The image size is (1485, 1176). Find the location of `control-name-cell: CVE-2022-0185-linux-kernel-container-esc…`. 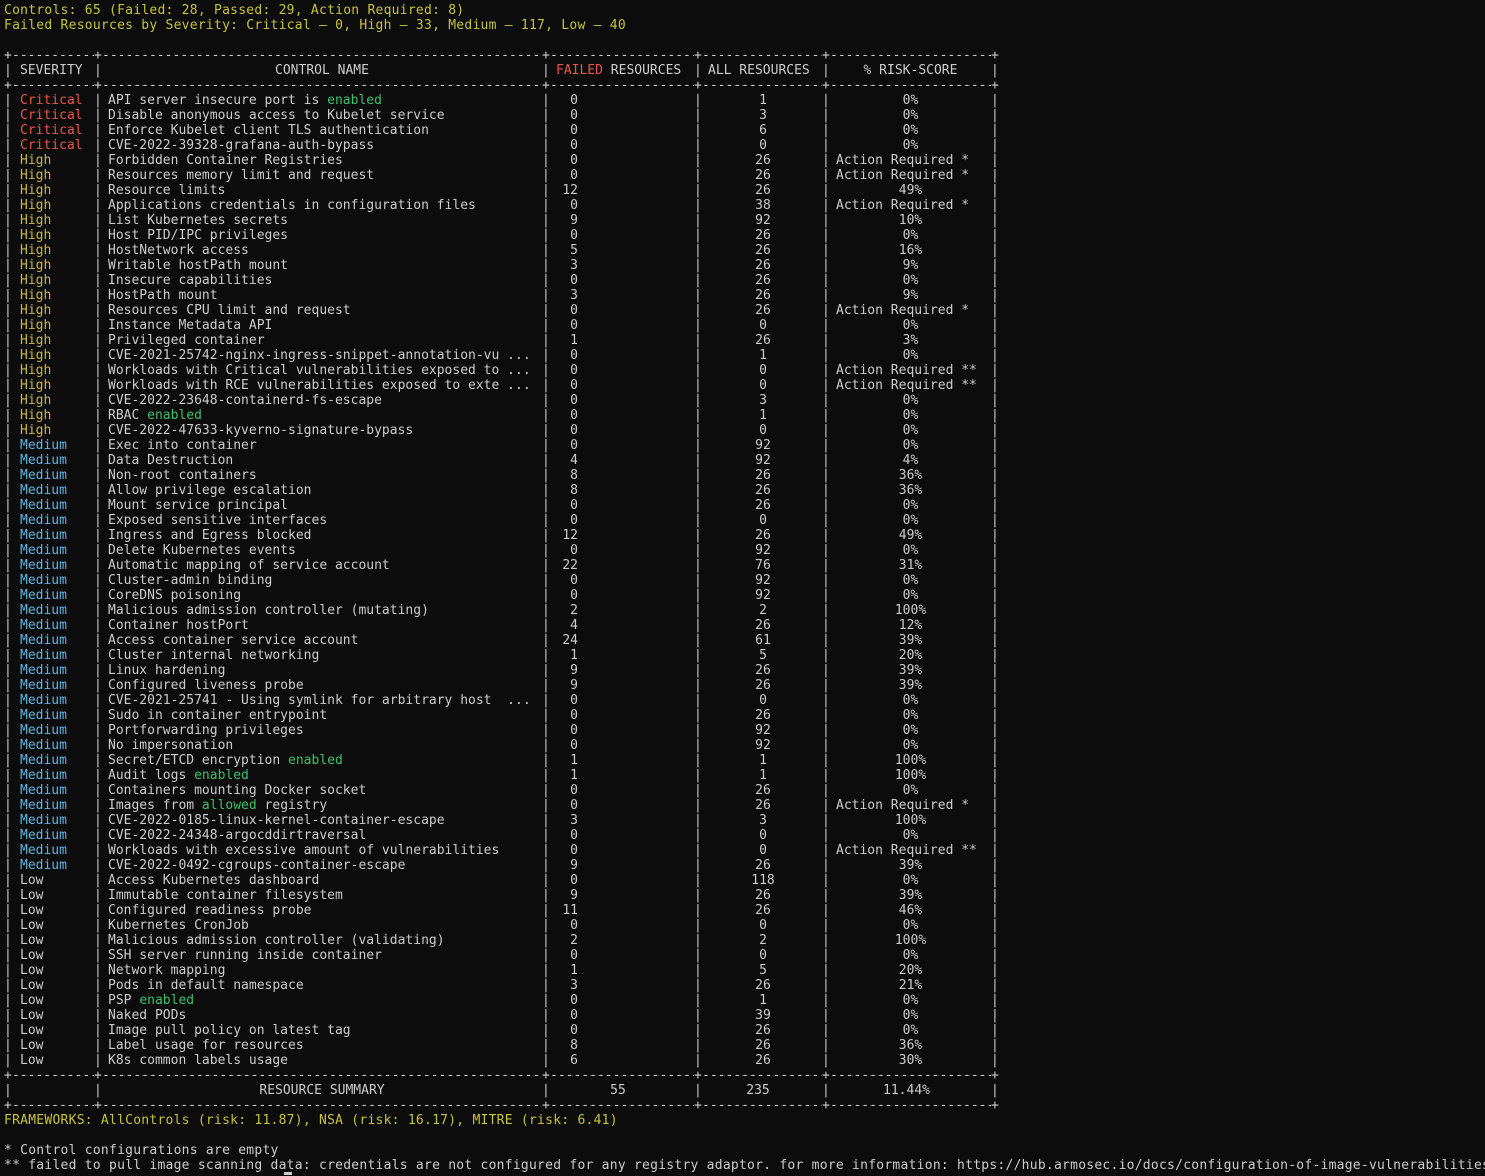

control-name-cell: CVE-2022-0185-linux-kernel-container-esc… is located at coordinates (324, 820).